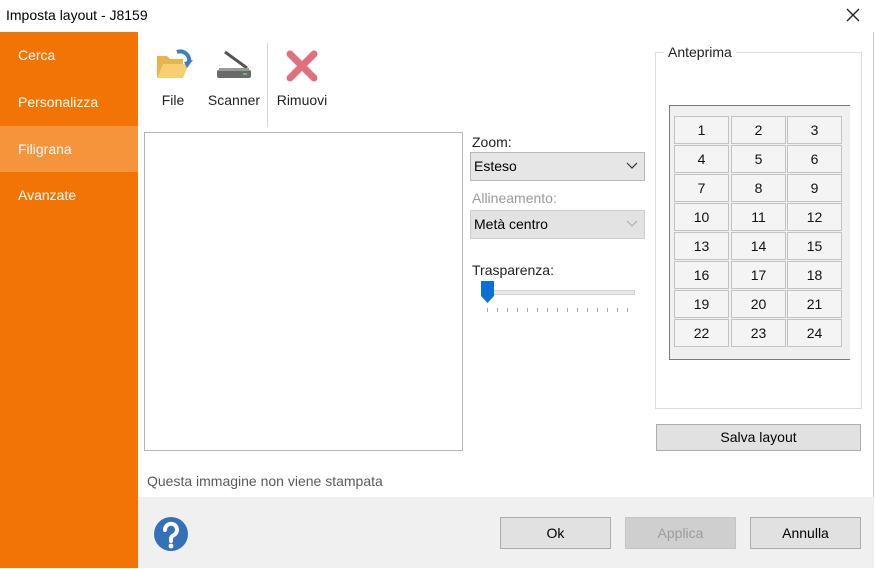 The height and width of the screenshot is (569, 875). What do you see at coordinates (267, 85) in the screenshot?
I see `toolbar-separator` at bounding box center [267, 85].